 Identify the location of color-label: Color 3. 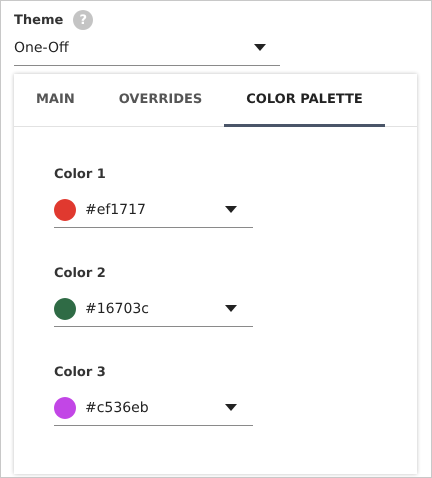
(80, 372).